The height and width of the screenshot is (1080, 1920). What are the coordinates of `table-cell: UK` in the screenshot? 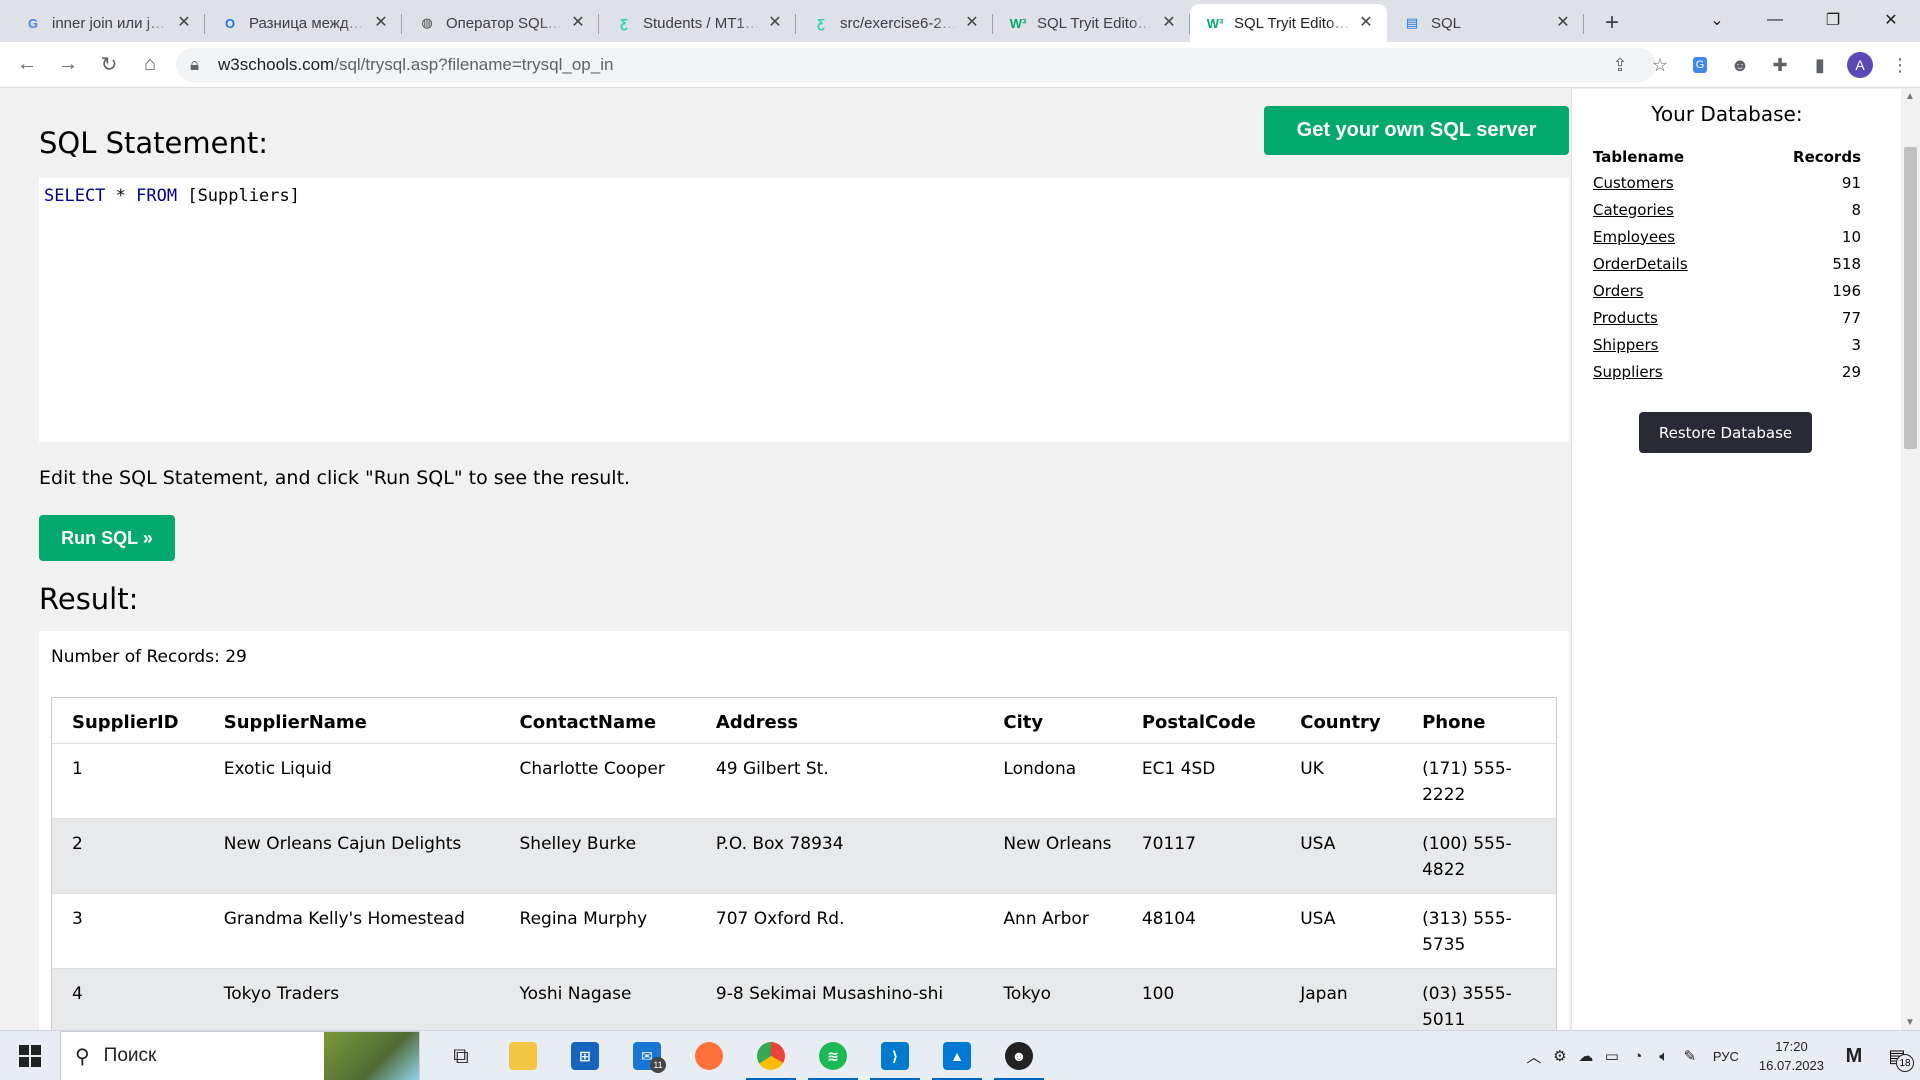 It's located at (1312, 769).